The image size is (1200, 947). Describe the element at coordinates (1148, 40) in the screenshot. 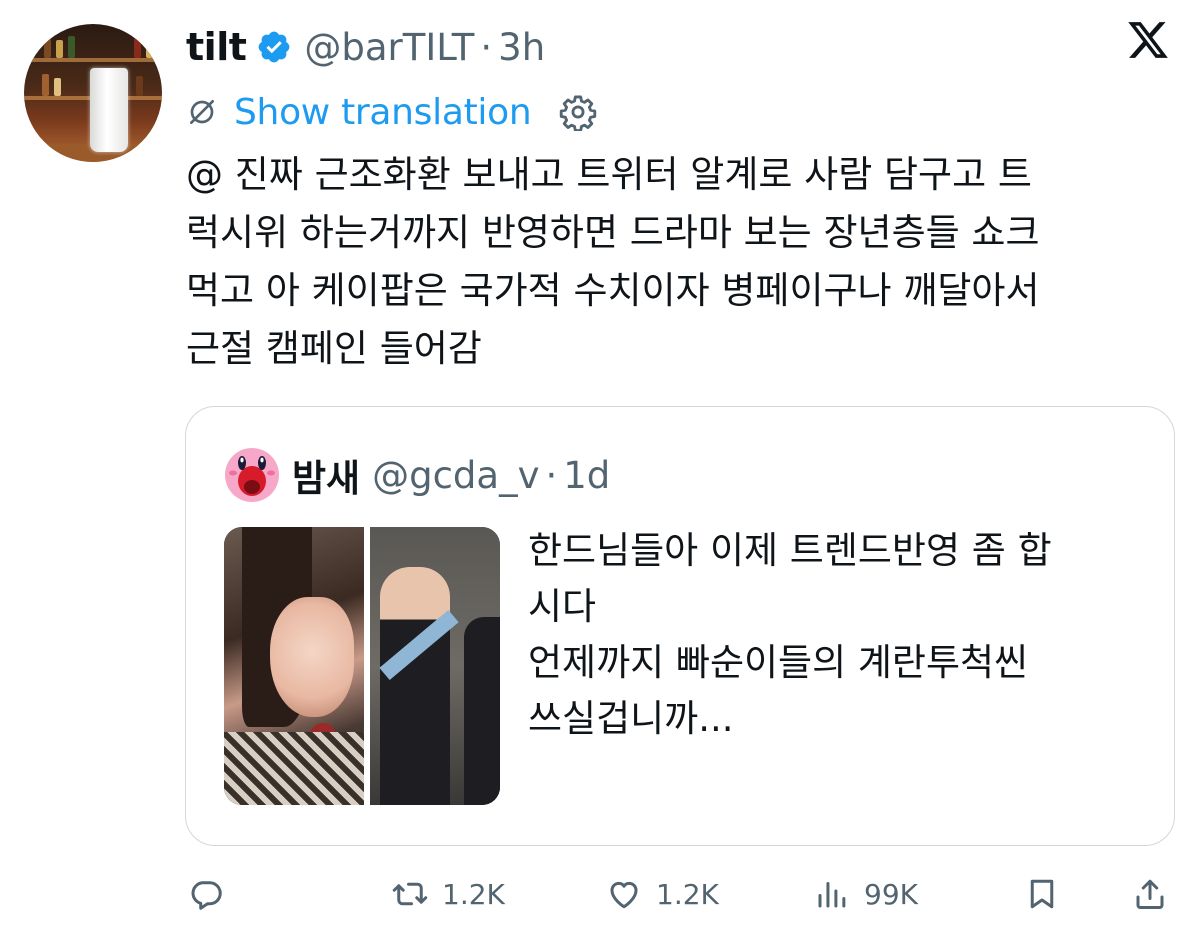

I see `x-logo-icon` at that location.